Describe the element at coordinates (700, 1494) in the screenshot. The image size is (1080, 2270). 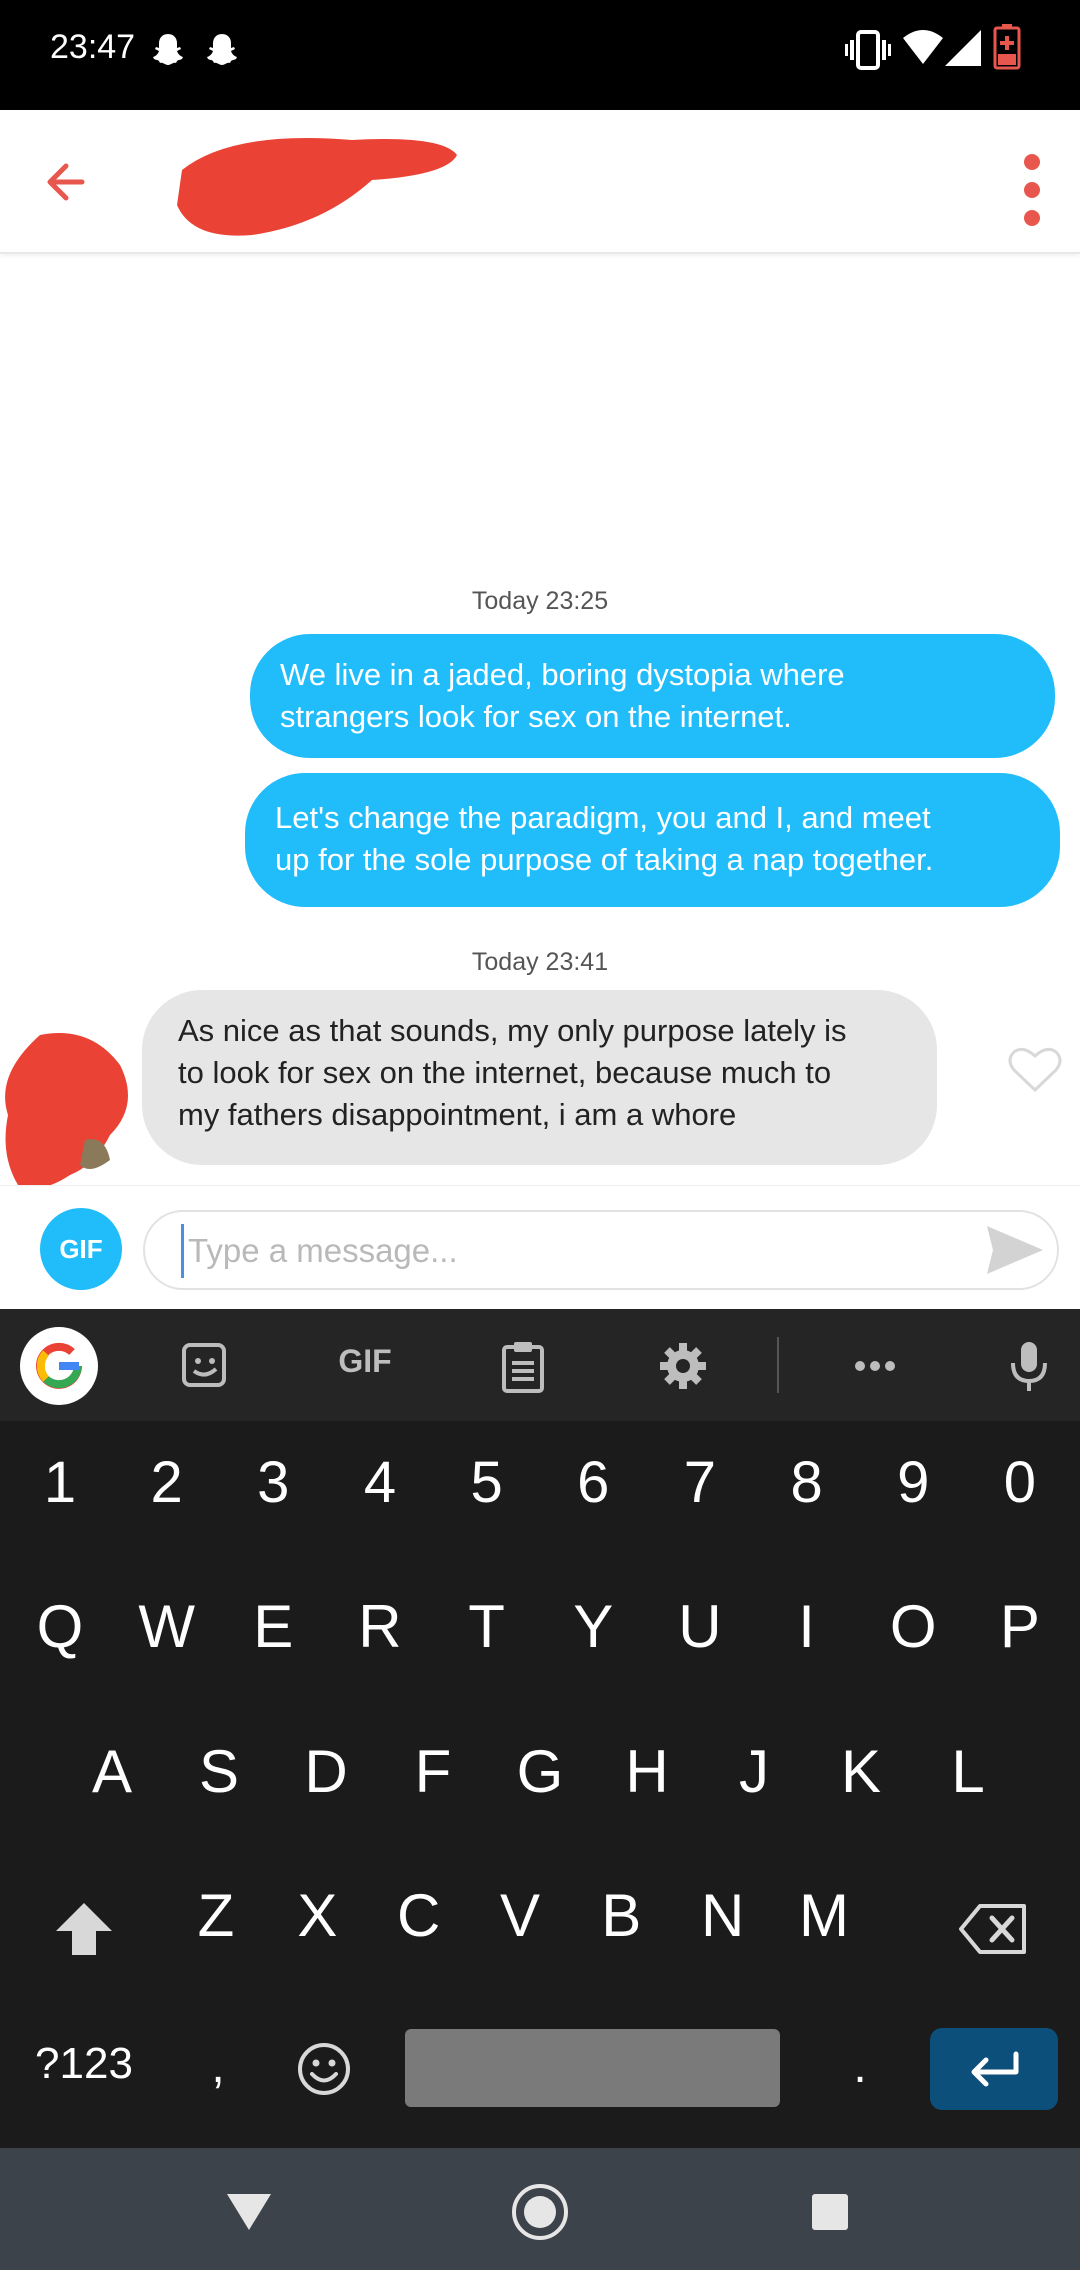
I see `key-7: 7` at that location.